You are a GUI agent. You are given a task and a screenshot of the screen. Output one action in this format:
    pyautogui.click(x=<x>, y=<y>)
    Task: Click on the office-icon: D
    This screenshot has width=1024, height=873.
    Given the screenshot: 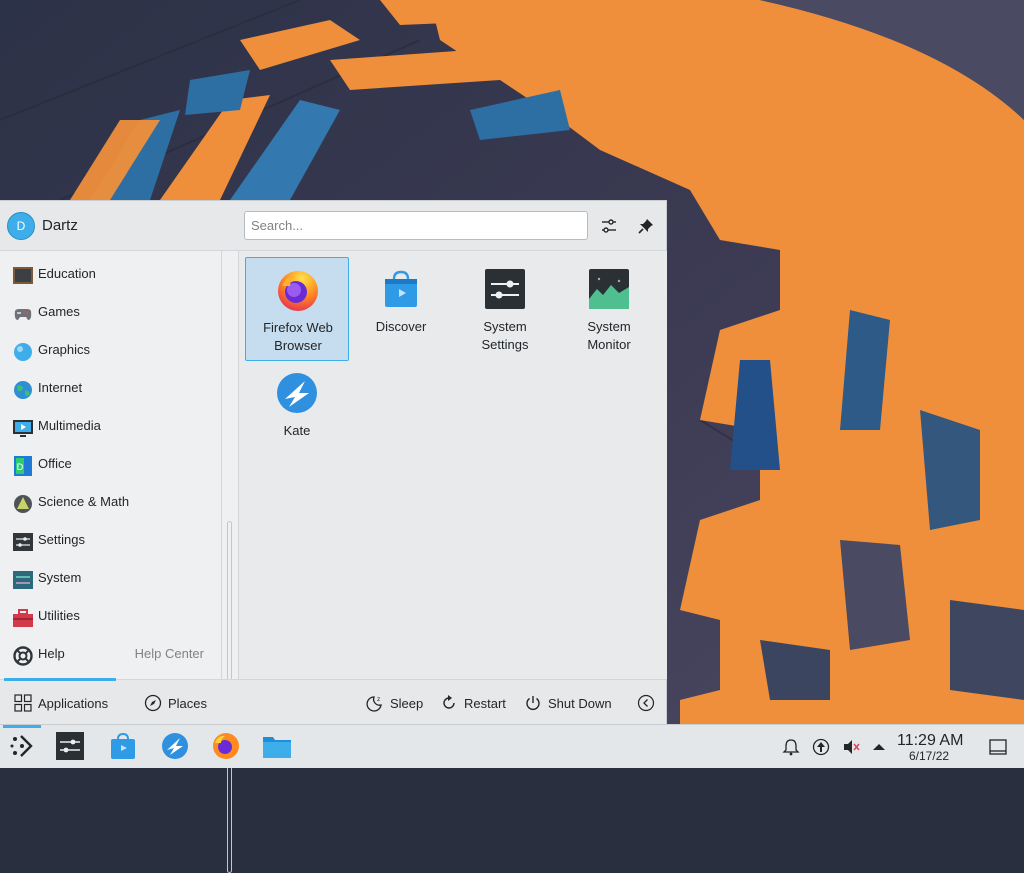 What is the action you would take?
    pyautogui.click(x=23, y=466)
    